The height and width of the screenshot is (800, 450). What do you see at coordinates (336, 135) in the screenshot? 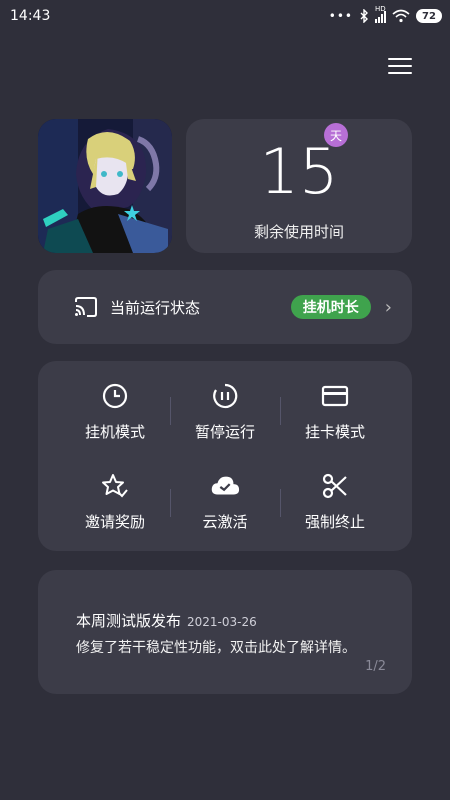
I see `day-unit-badge: 天` at bounding box center [336, 135].